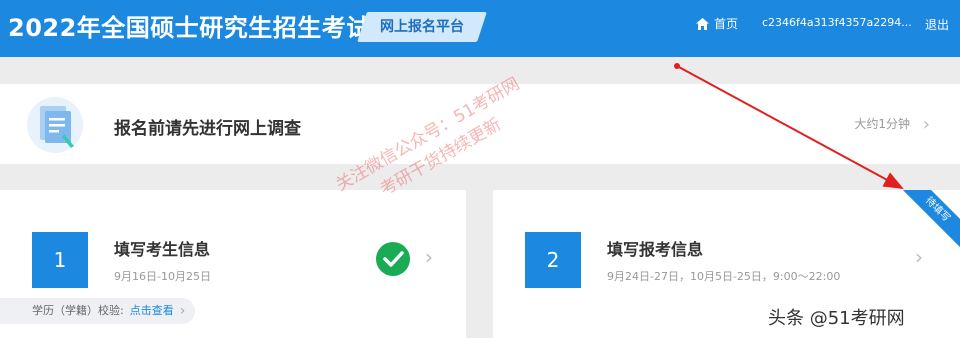 This screenshot has width=960, height=338. I want to click on source-tag: 头条 @51考研网, so click(836, 318).